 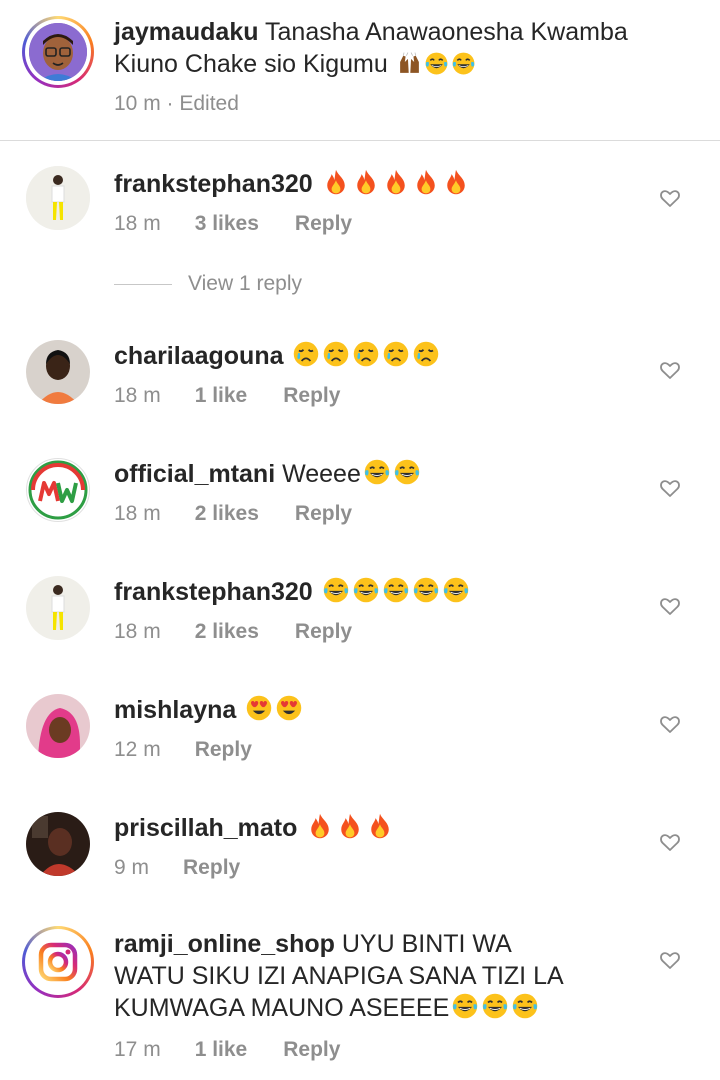 What do you see at coordinates (143, 284) in the screenshot?
I see `divider-line` at bounding box center [143, 284].